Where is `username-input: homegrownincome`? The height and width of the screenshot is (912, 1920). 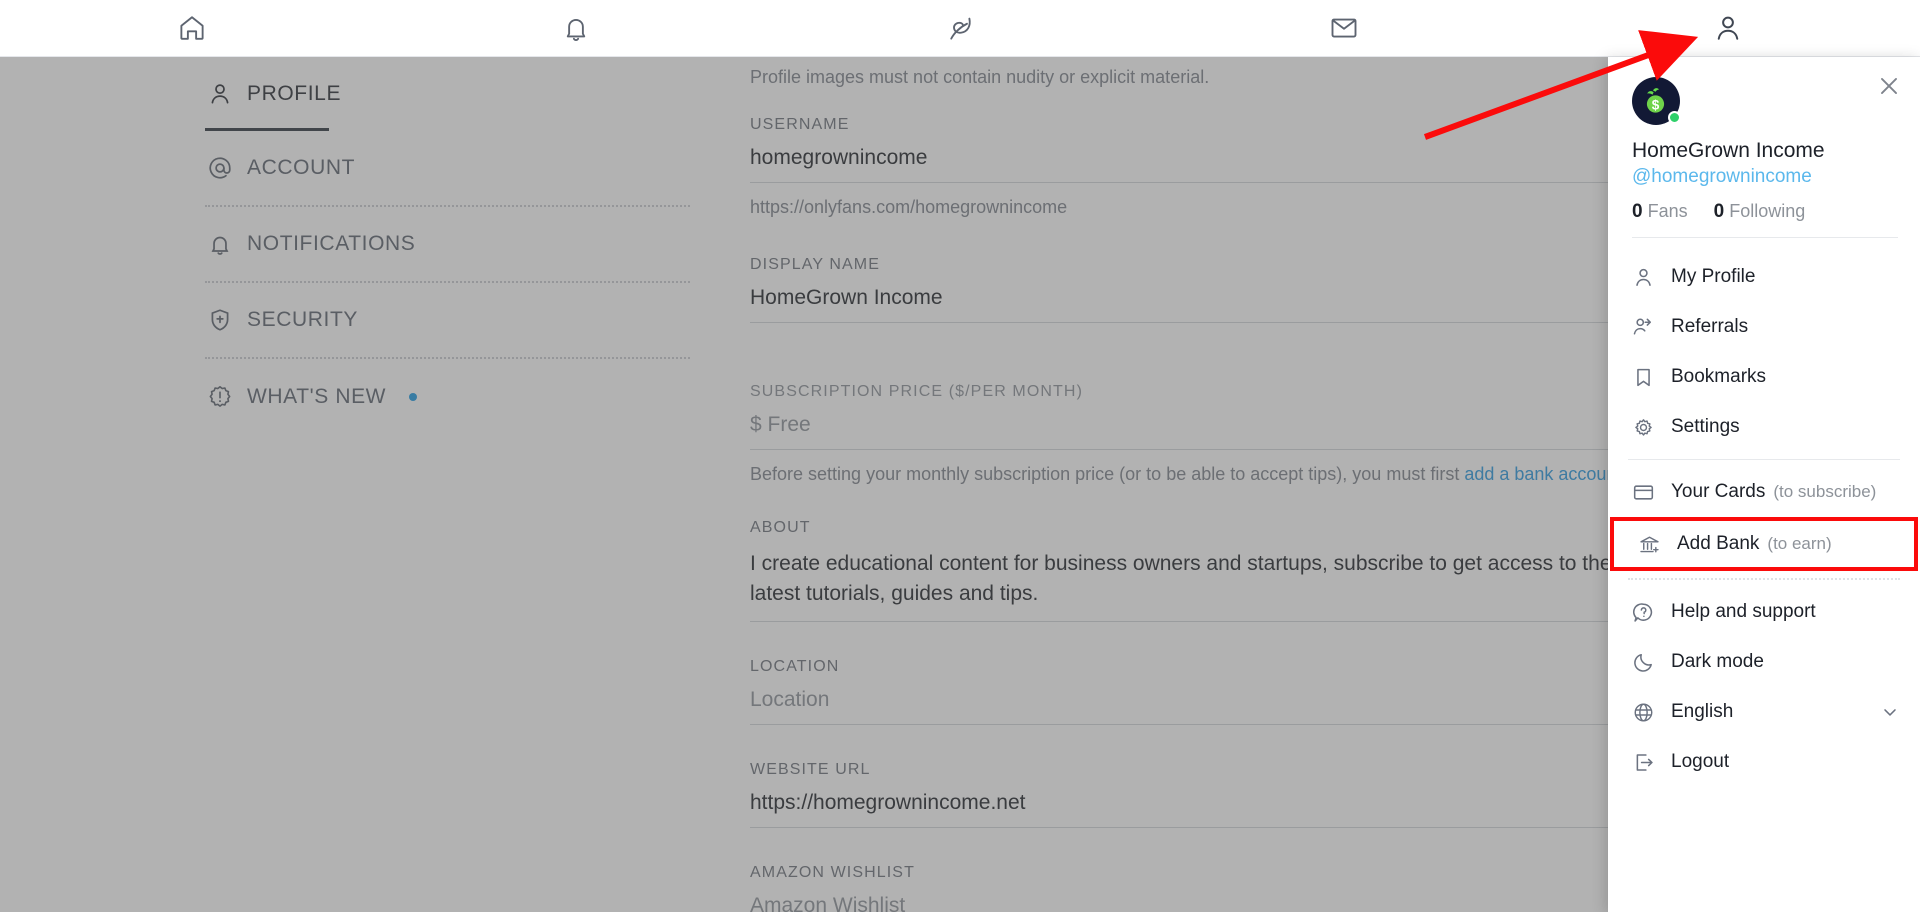 username-input: homegrownincome is located at coordinates (1189, 164).